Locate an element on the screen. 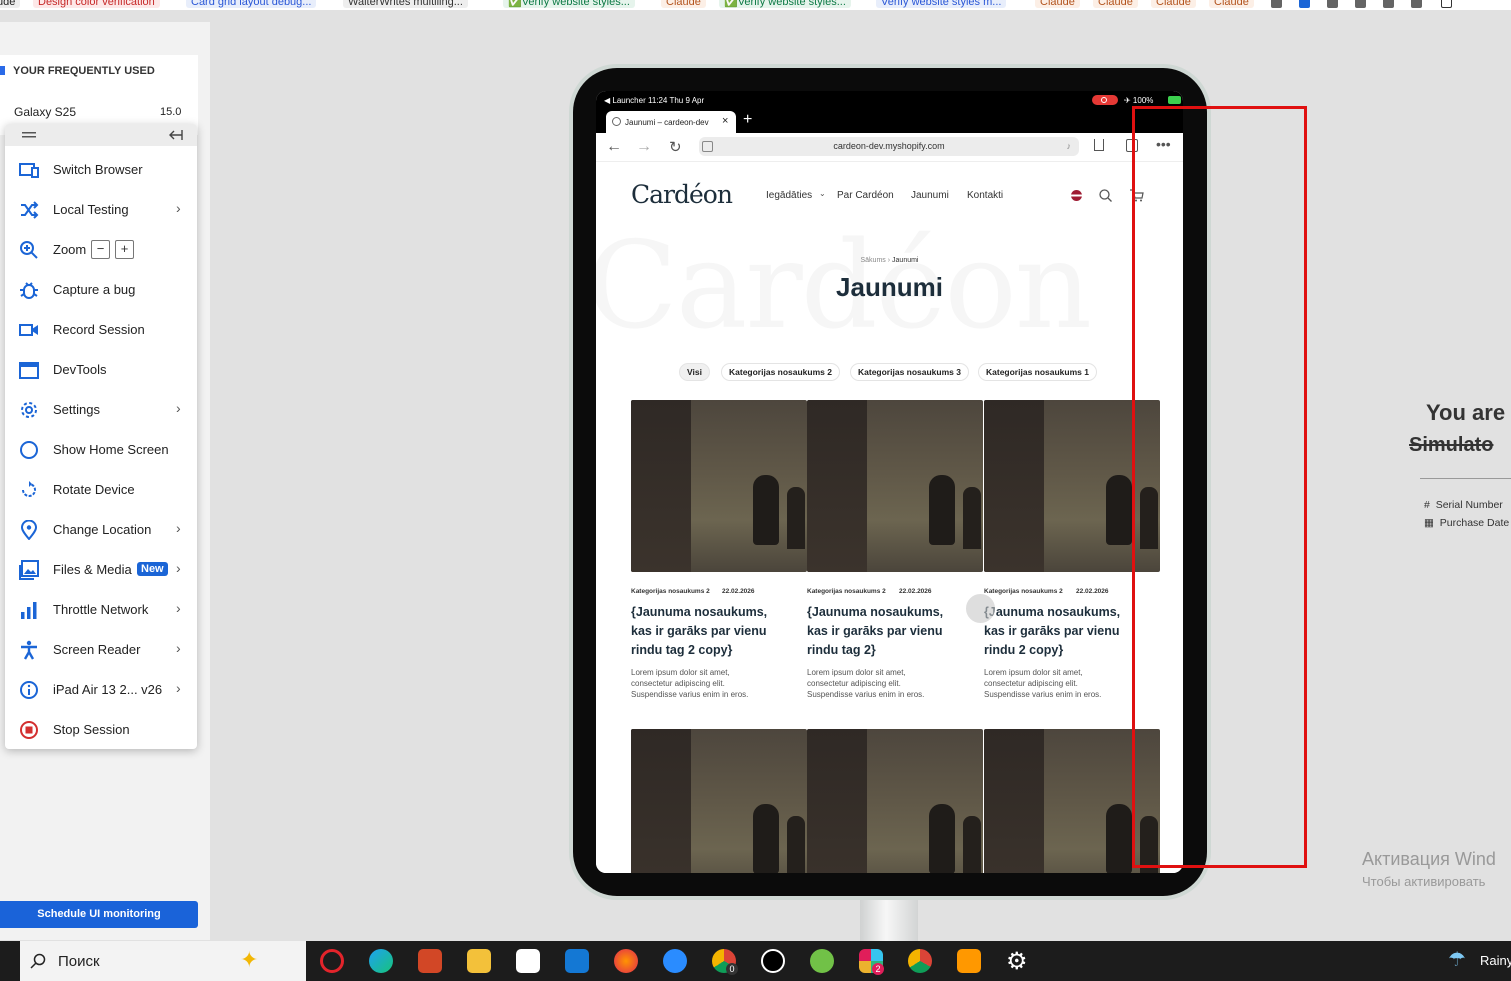  bookmark-item: ude is located at coordinates (10, 4).